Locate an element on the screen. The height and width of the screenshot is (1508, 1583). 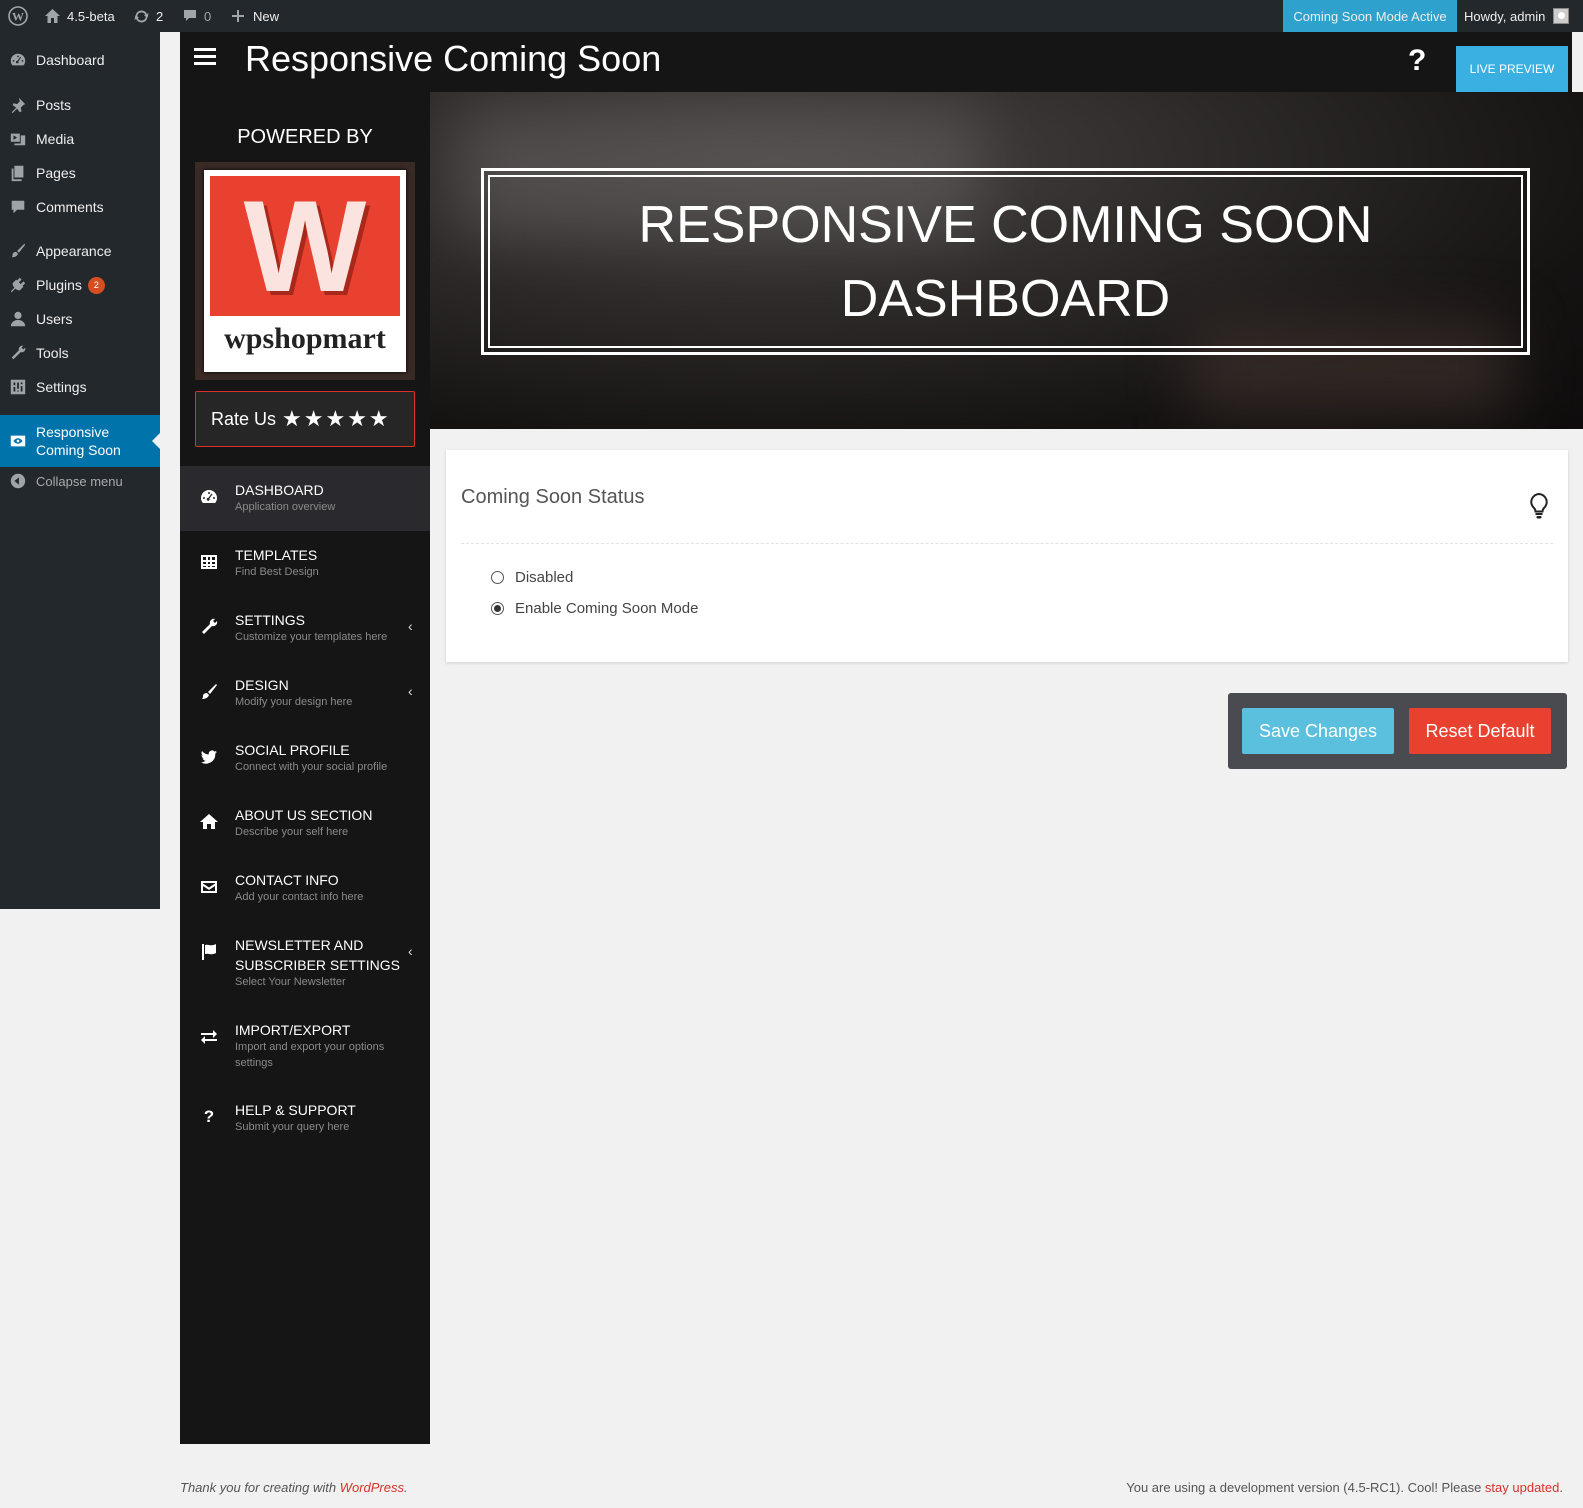
collapse-menu-button: Collapse menu is located at coordinates (80, 481).